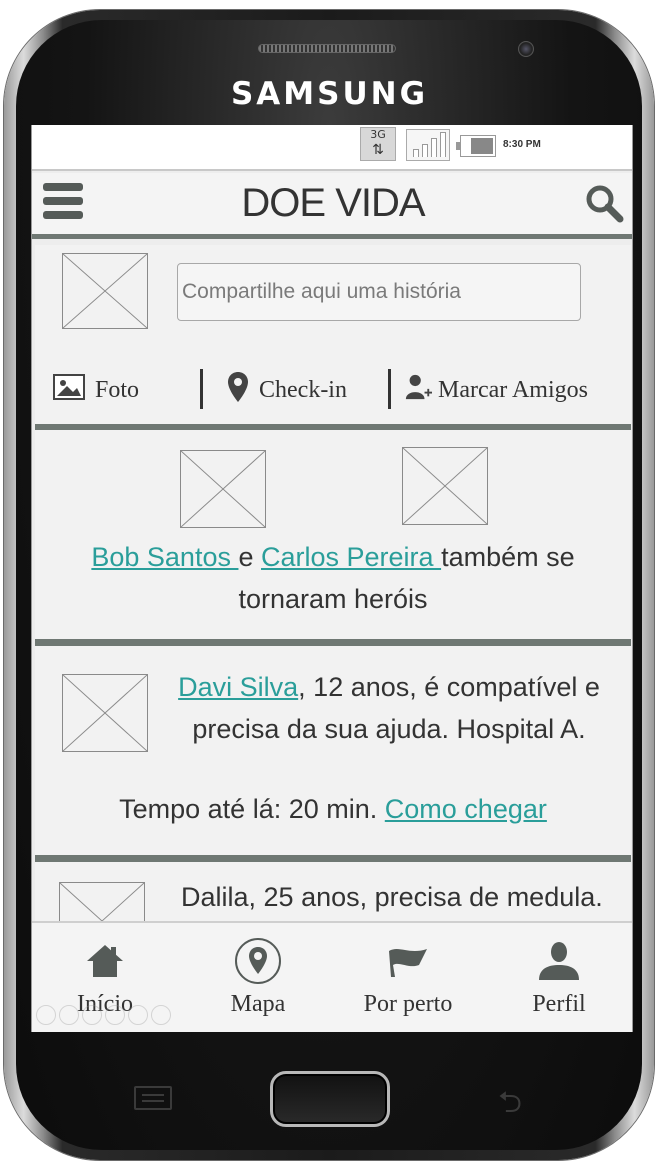 Image resolution: width=659 pixels, height=1168 pixels. What do you see at coordinates (351, 557) in the screenshot?
I see `hero2-link: Carlos Pereira` at bounding box center [351, 557].